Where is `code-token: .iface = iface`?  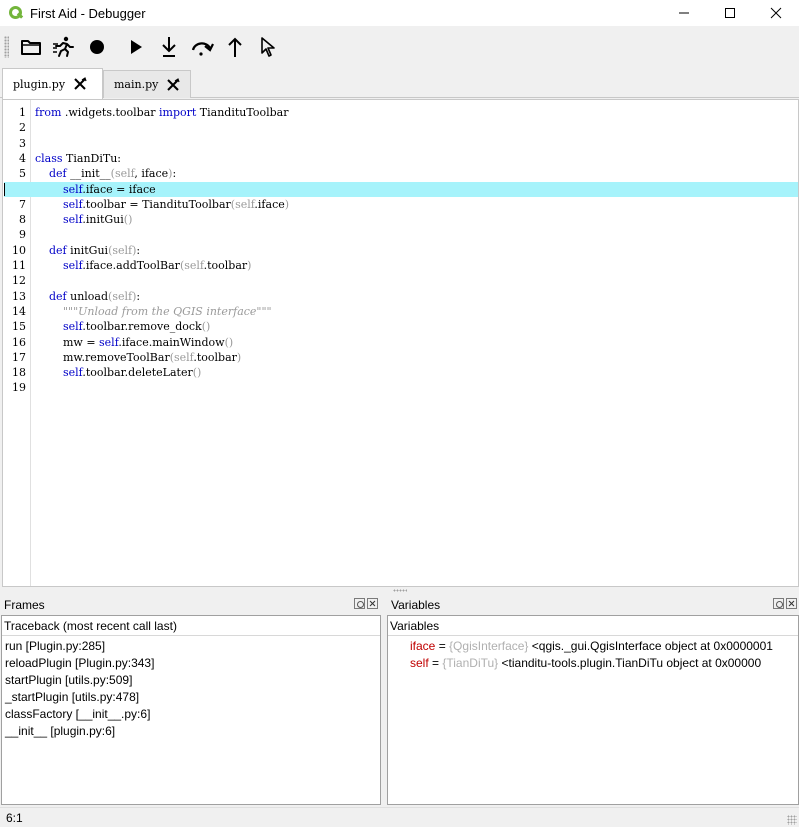
code-token: .iface = iface is located at coordinates (119, 189).